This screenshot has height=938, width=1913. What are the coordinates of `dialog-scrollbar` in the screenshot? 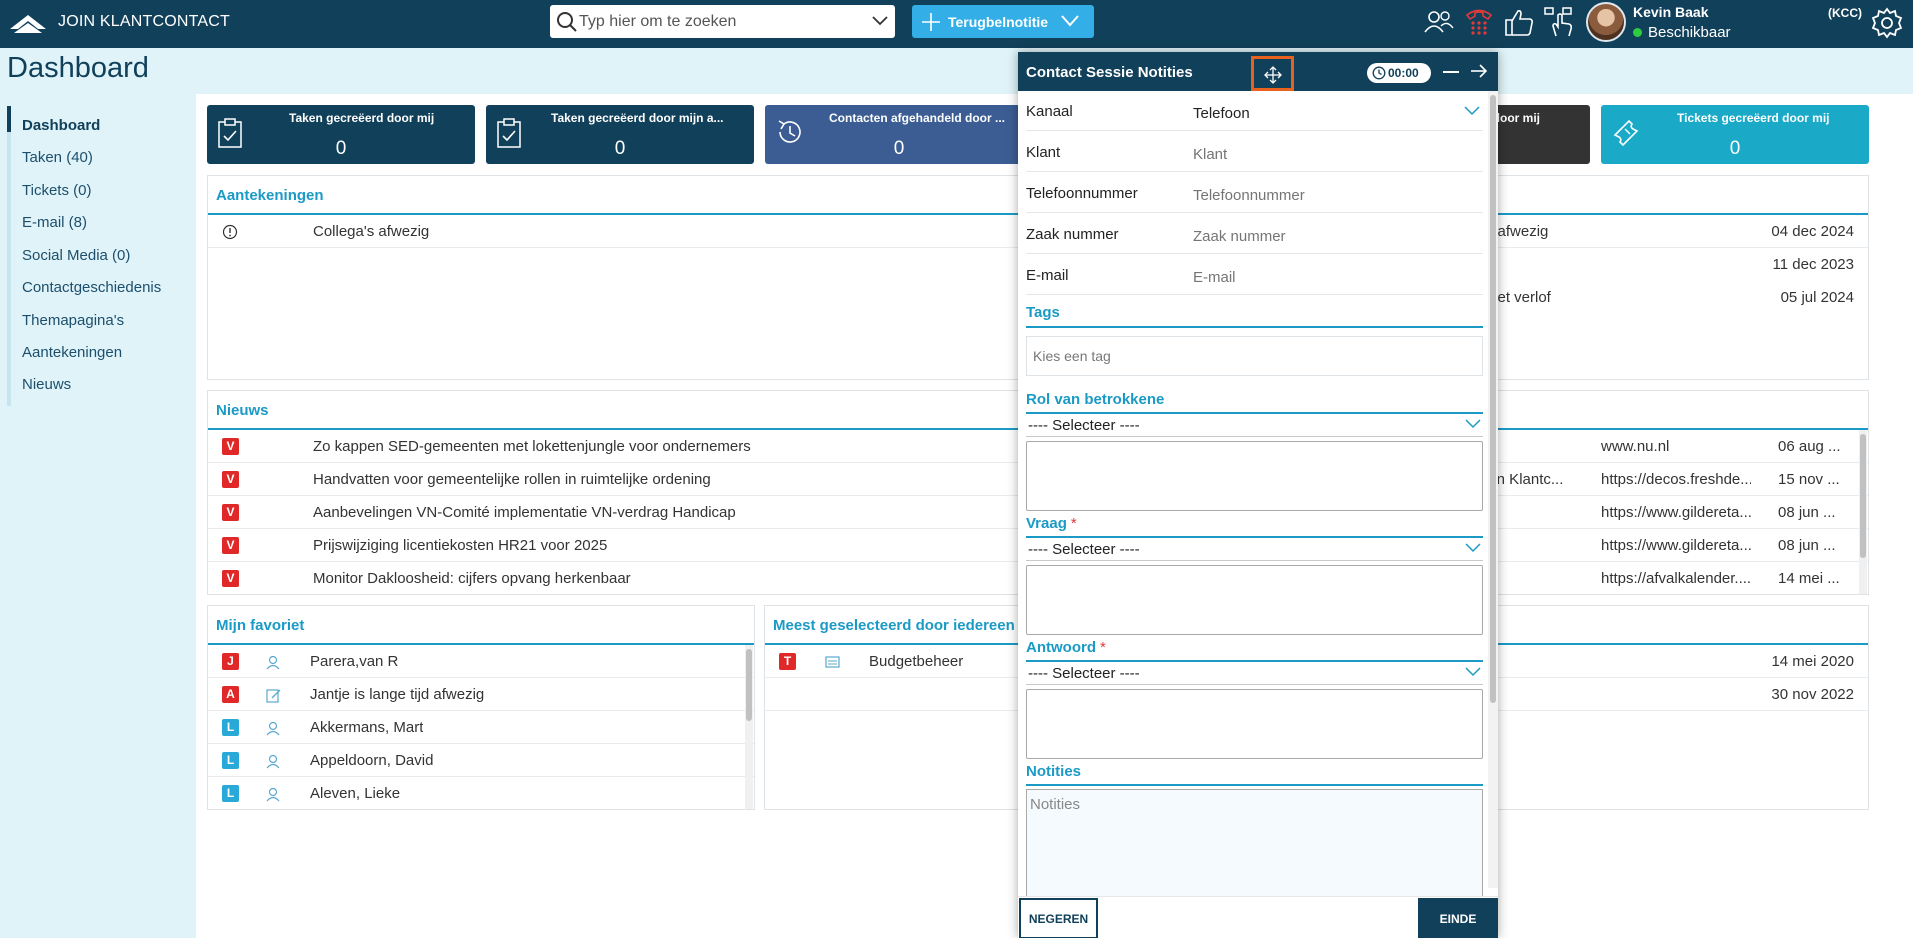 It's located at (1493, 489).